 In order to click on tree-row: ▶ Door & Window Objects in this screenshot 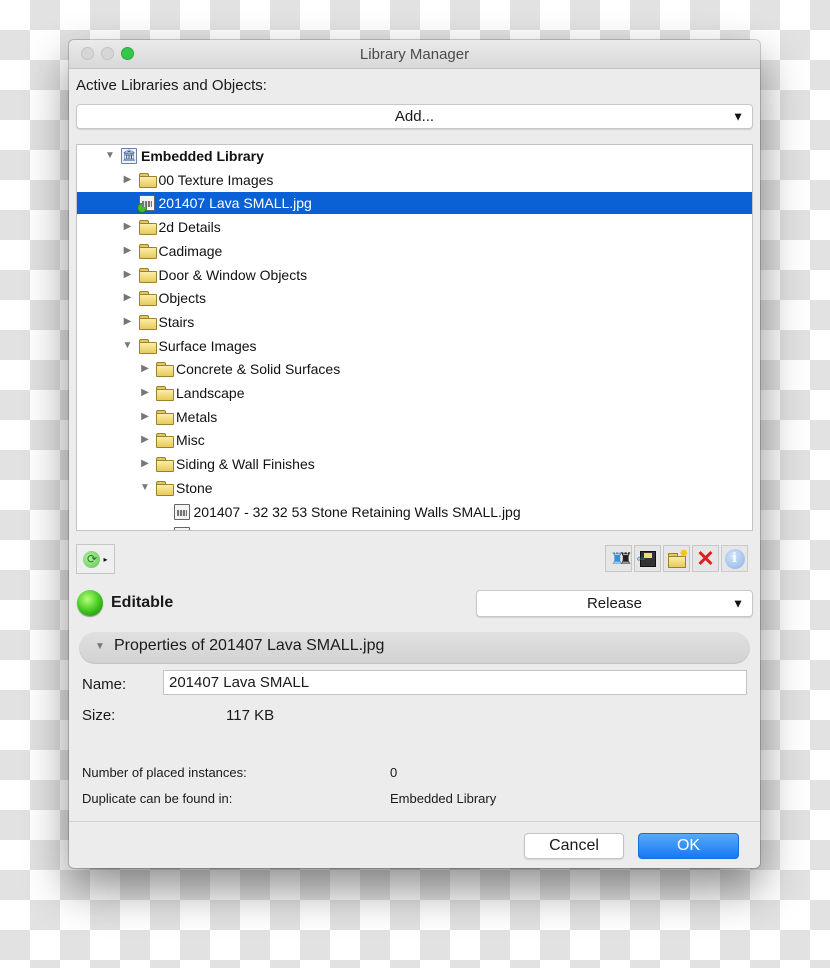, I will do `click(414, 275)`.